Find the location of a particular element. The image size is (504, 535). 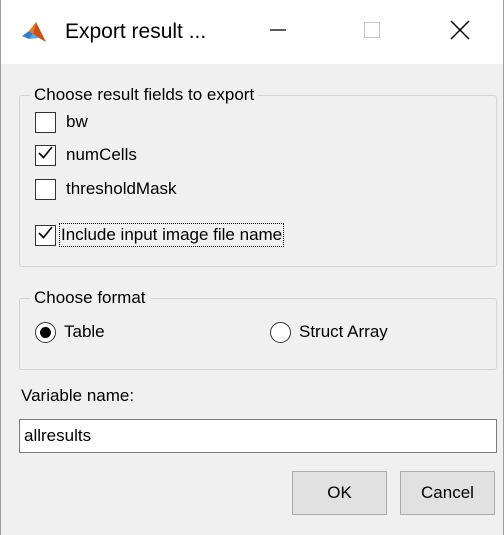

ok-button: OK is located at coordinates (339, 493).